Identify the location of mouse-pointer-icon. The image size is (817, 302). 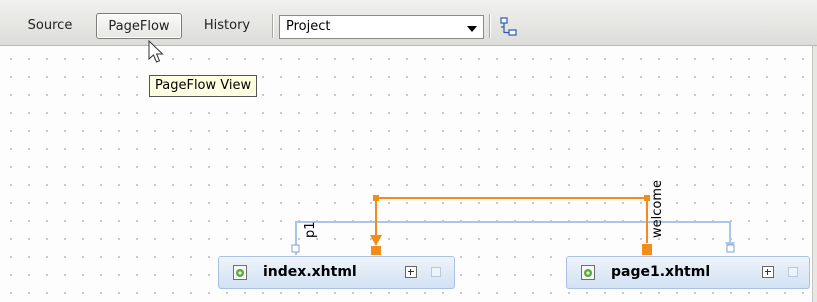
(156, 51).